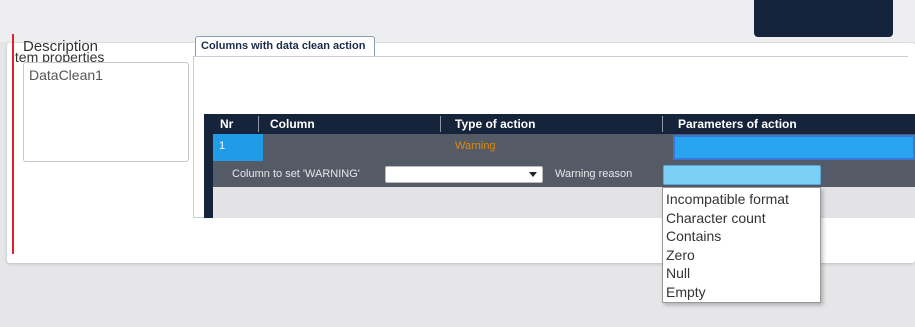 The image size is (915, 327). Describe the element at coordinates (475, 146) in the screenshot. I see `cell-type-of-action: Warning` at that location.